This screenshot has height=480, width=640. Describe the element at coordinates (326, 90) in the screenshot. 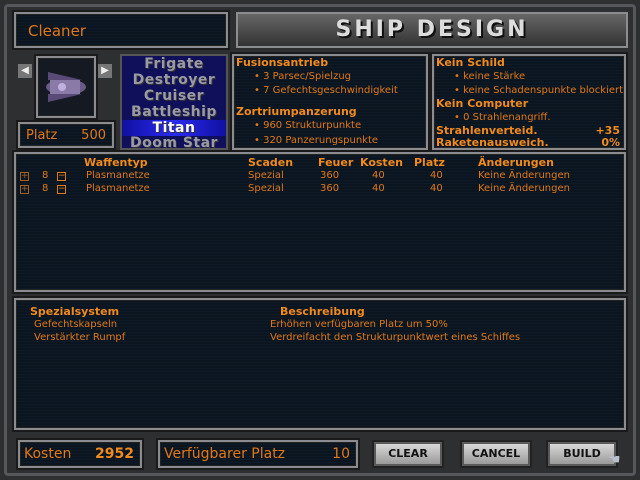

I see `drive-info: • 7 Gefechtsgeschwindigkeit` at that location.